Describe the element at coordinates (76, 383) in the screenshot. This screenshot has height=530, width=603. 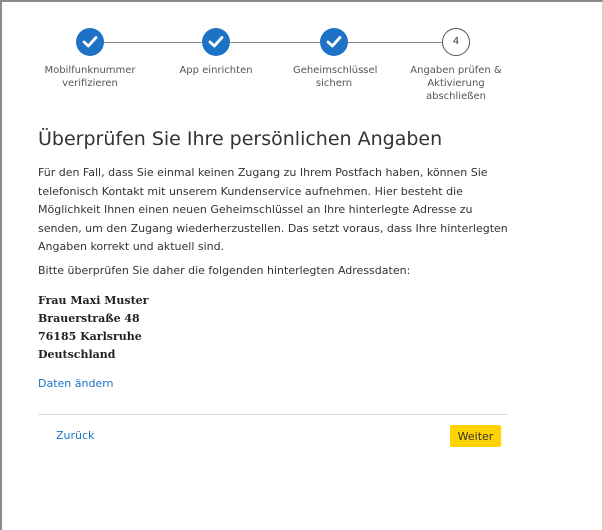
I see `edit-data-link: Daten ändern` at that location.